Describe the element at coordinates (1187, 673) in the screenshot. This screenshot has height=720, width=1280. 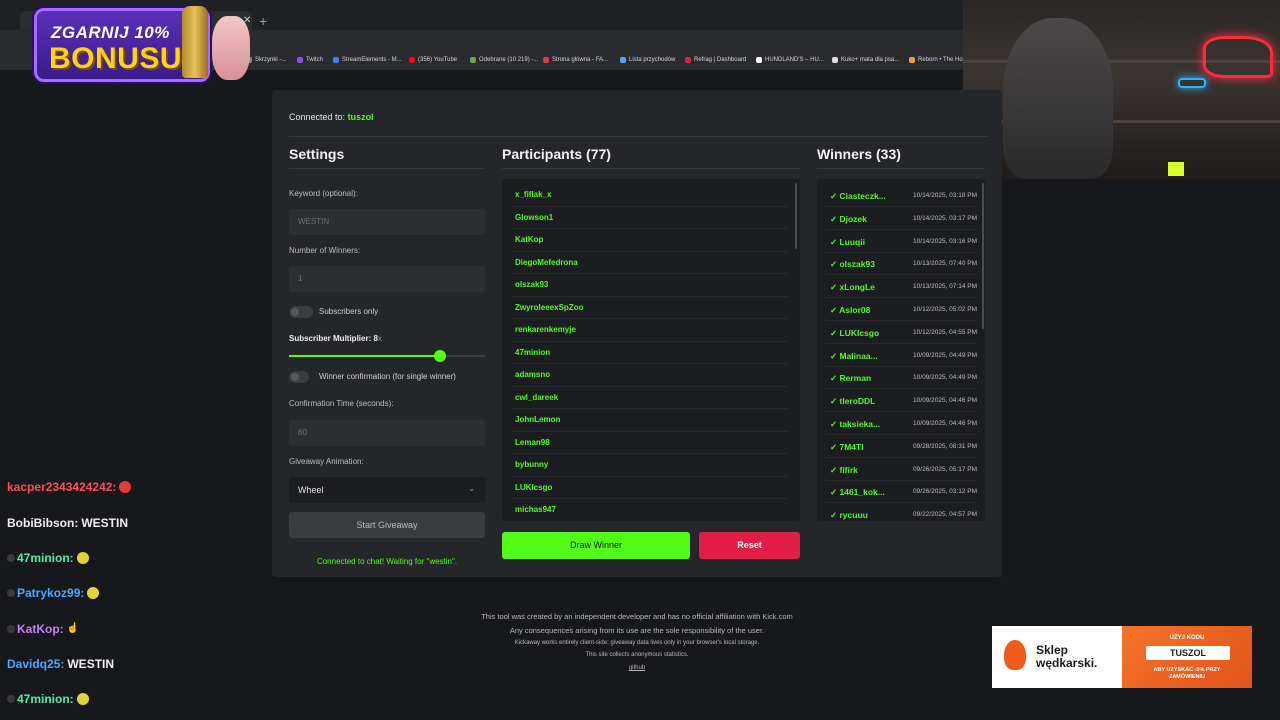
I see `ad-subtext: ABY UZYSKAĆ -5% PRZY ZAMÓWIENIU` at that location.